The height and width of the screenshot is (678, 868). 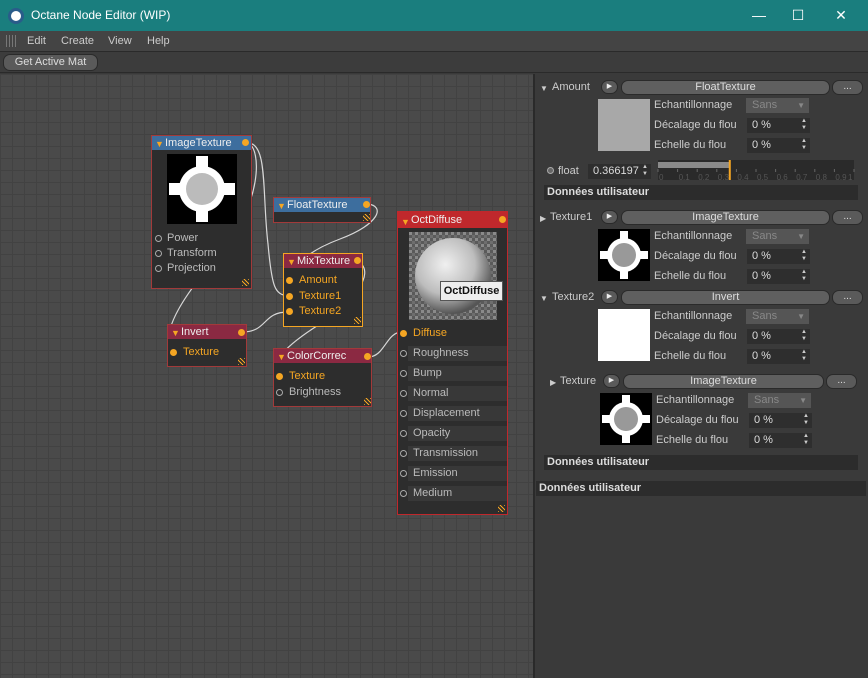 I want to click on node-tooltip: OctDiffuse, so click(x=471, y=291).